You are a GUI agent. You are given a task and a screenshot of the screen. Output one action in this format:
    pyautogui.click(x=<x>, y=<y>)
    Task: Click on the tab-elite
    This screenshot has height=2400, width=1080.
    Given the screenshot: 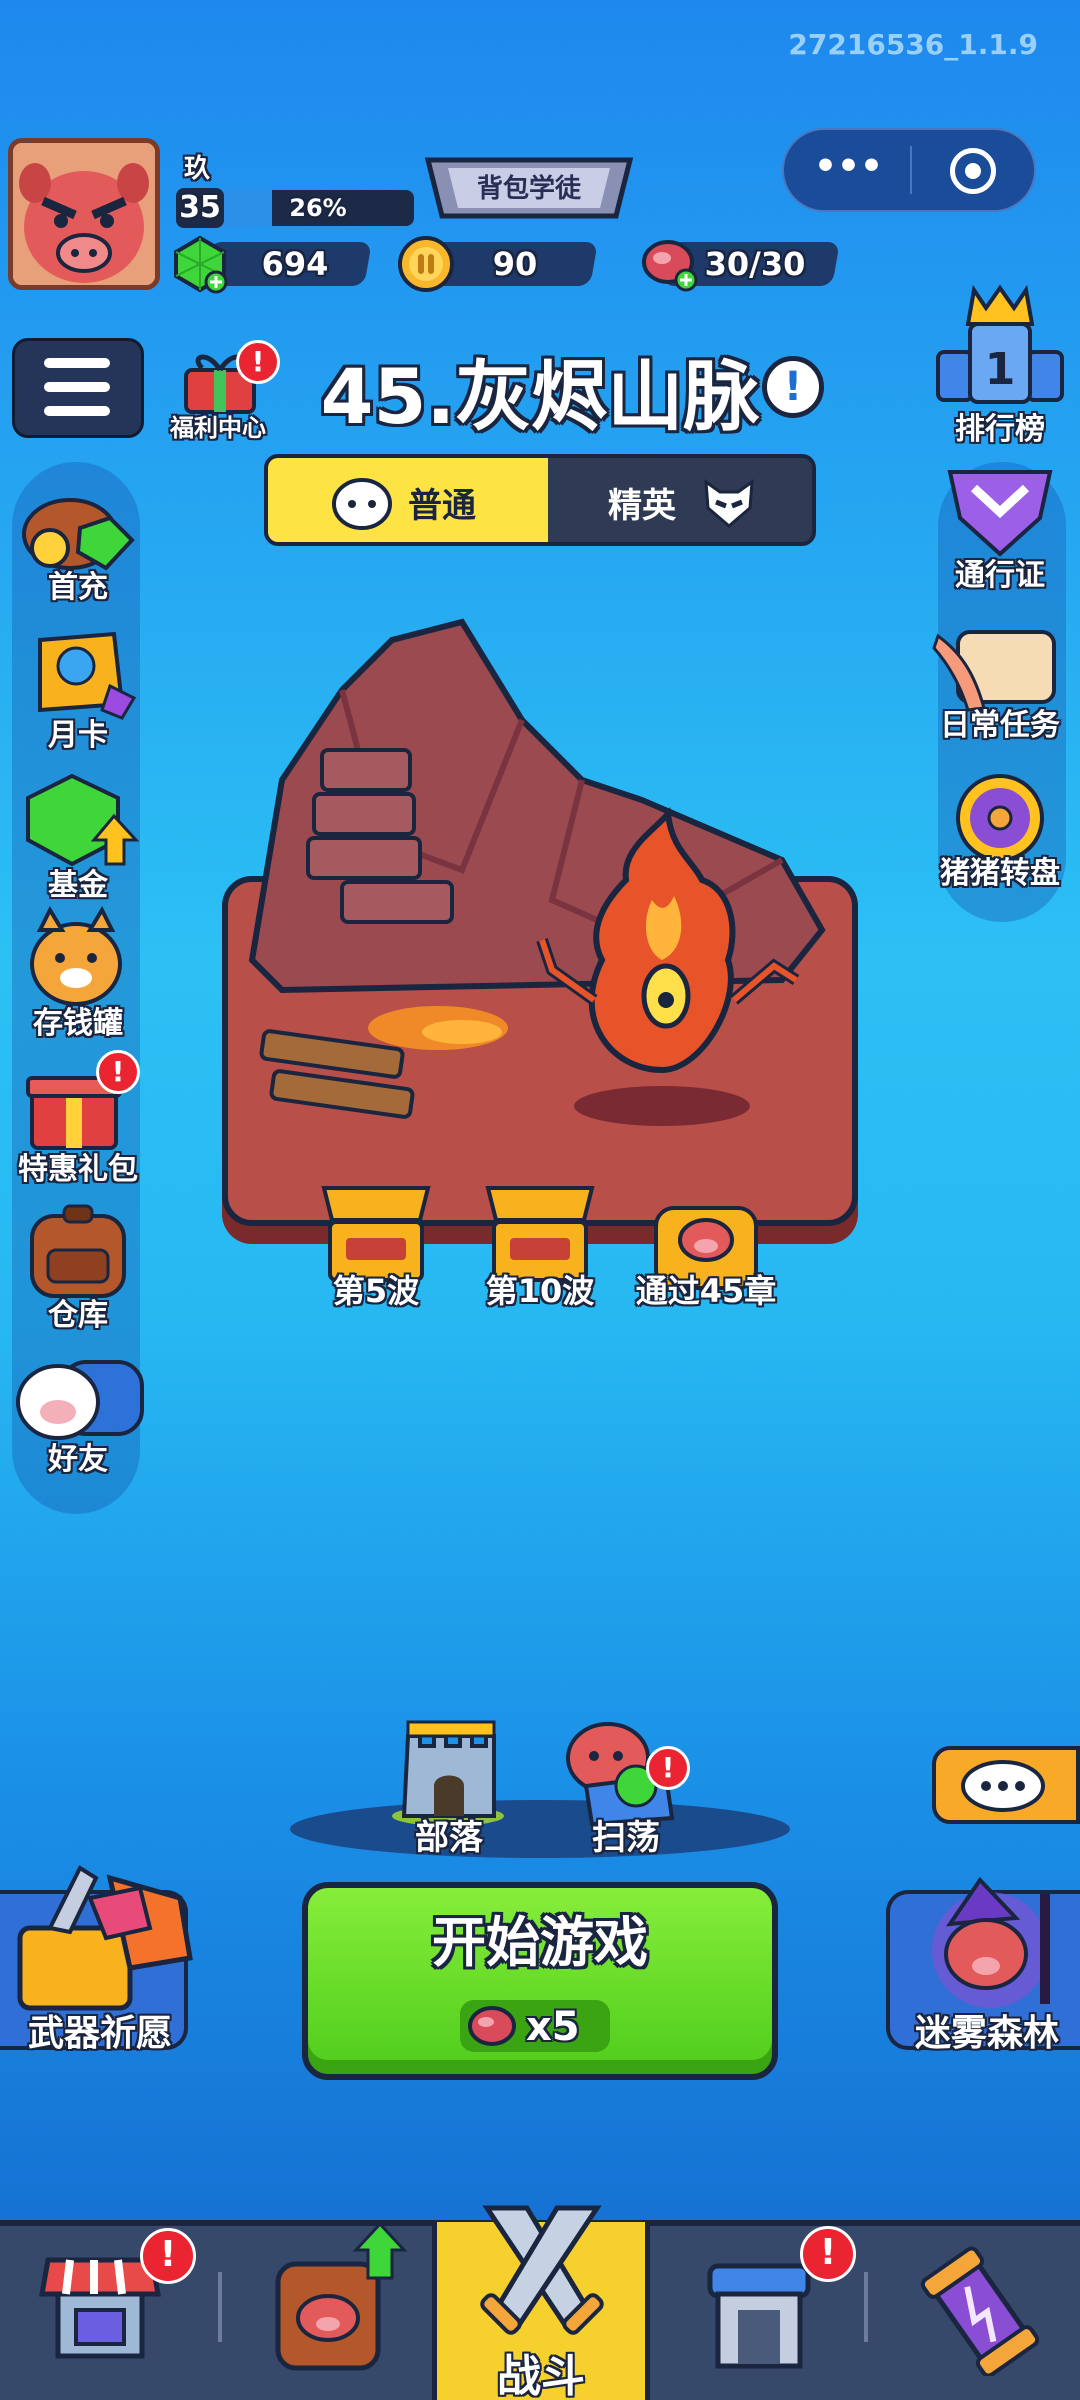 What is the action you would take?
    pyautogui.click(x=680, y=500)
    